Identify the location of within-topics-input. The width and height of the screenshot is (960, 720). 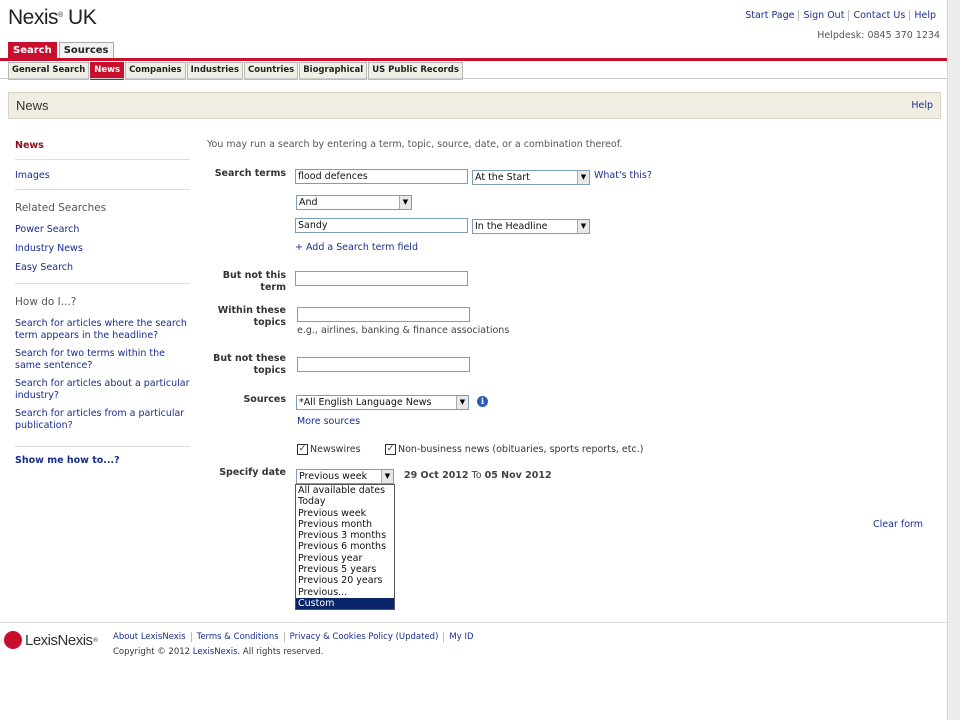
(383, 314).